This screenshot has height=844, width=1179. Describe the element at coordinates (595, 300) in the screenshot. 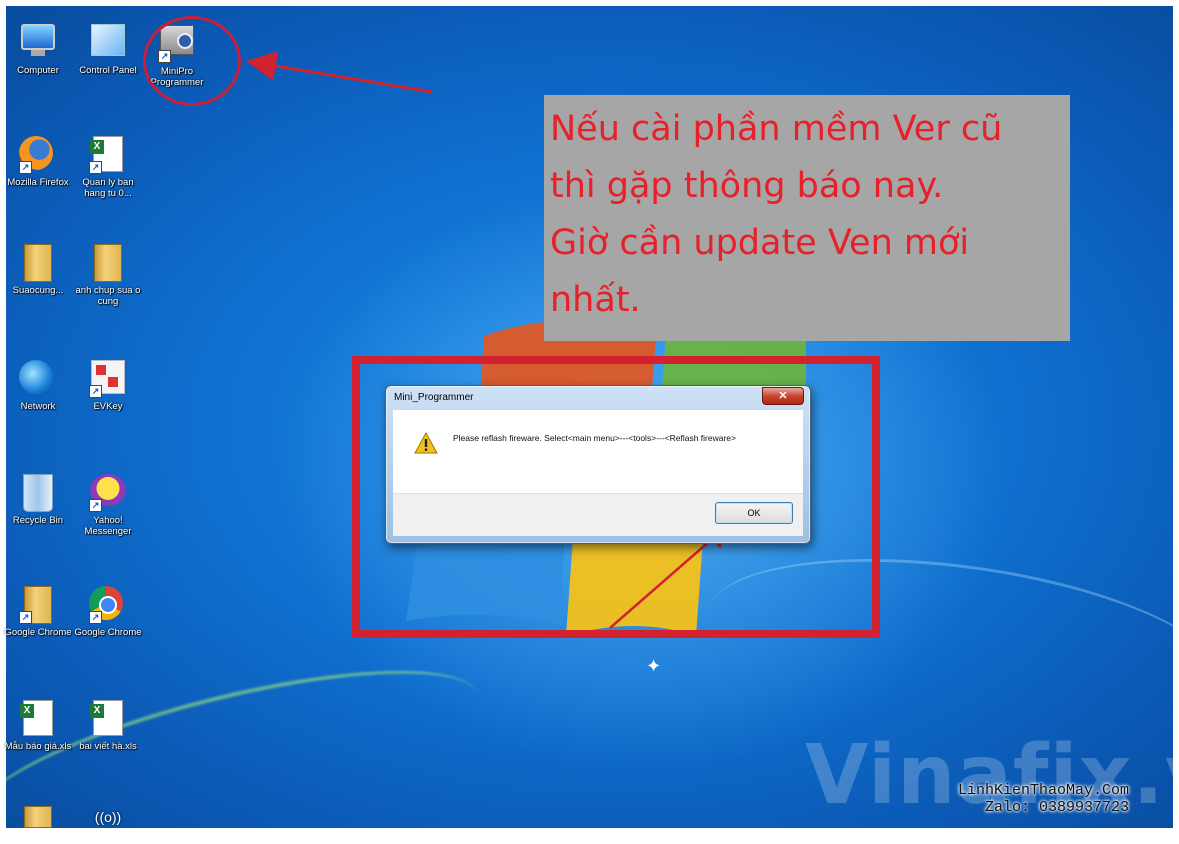

I see `note-line: nhất.` at that location.